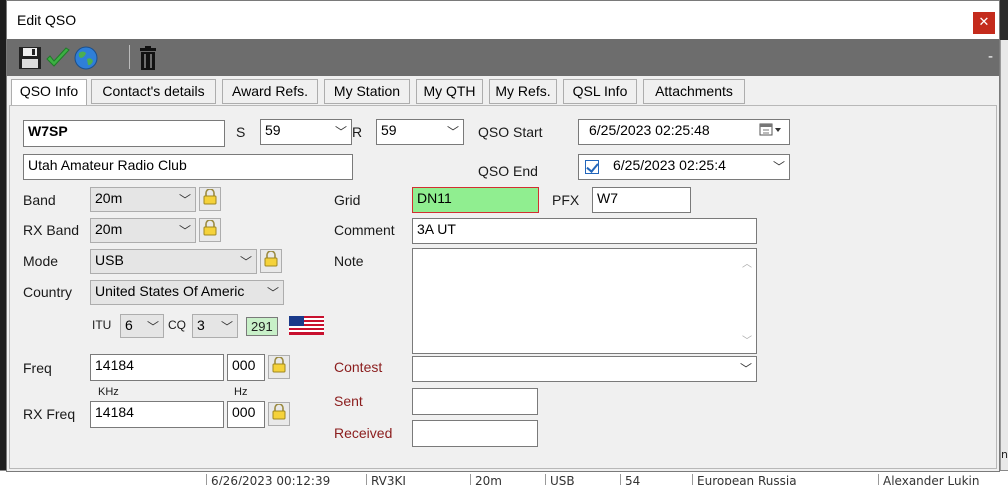 The width and height of the screenshot is (1008, 485). I want to click on qso-start-value: 6/25/2023 02:25:48, so click(649, 130).